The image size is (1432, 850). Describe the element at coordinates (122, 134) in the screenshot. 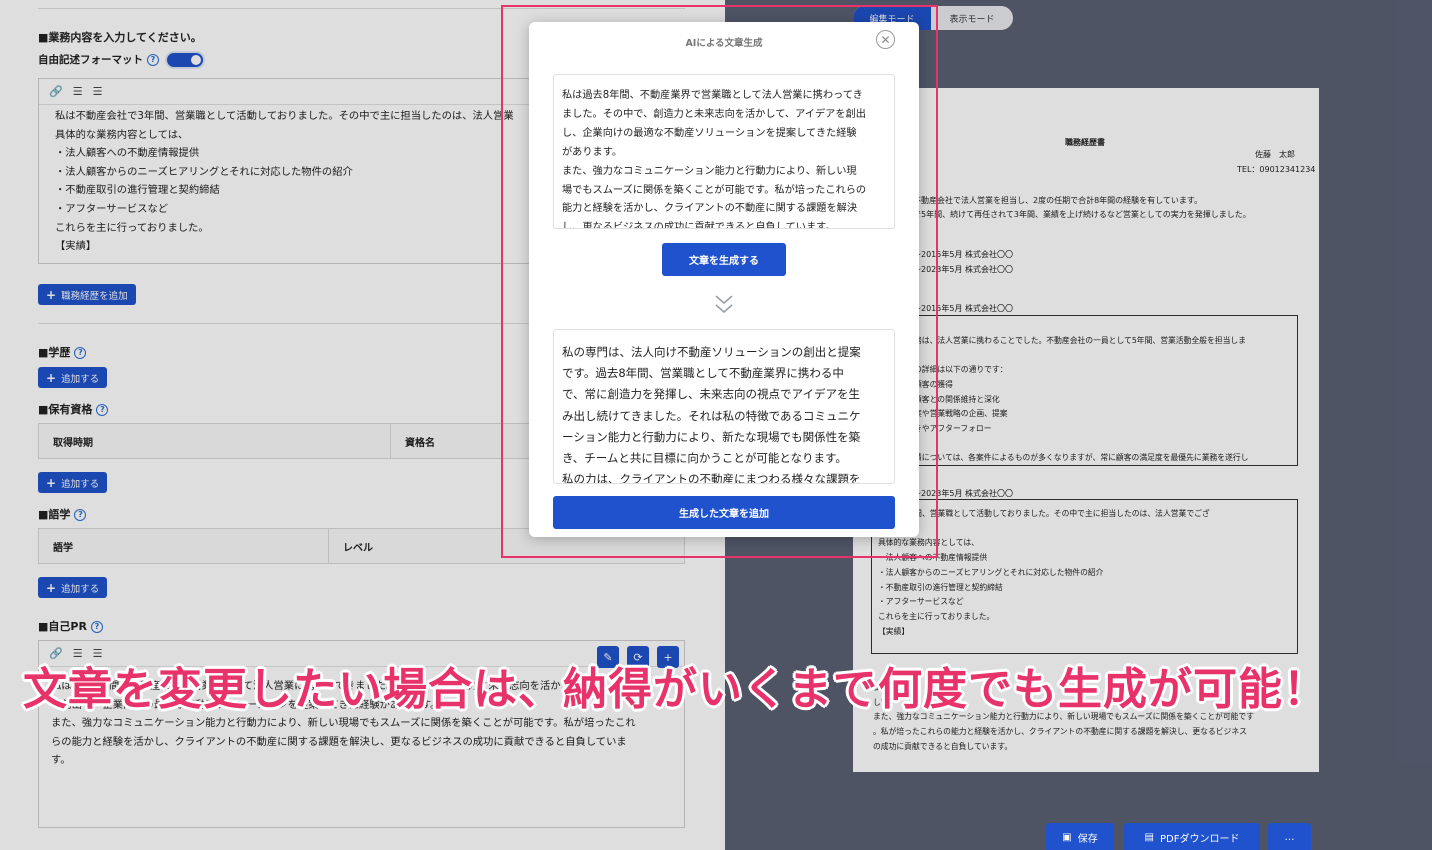

I see `editor-line: 具体的な業務内容としては、` at that location.